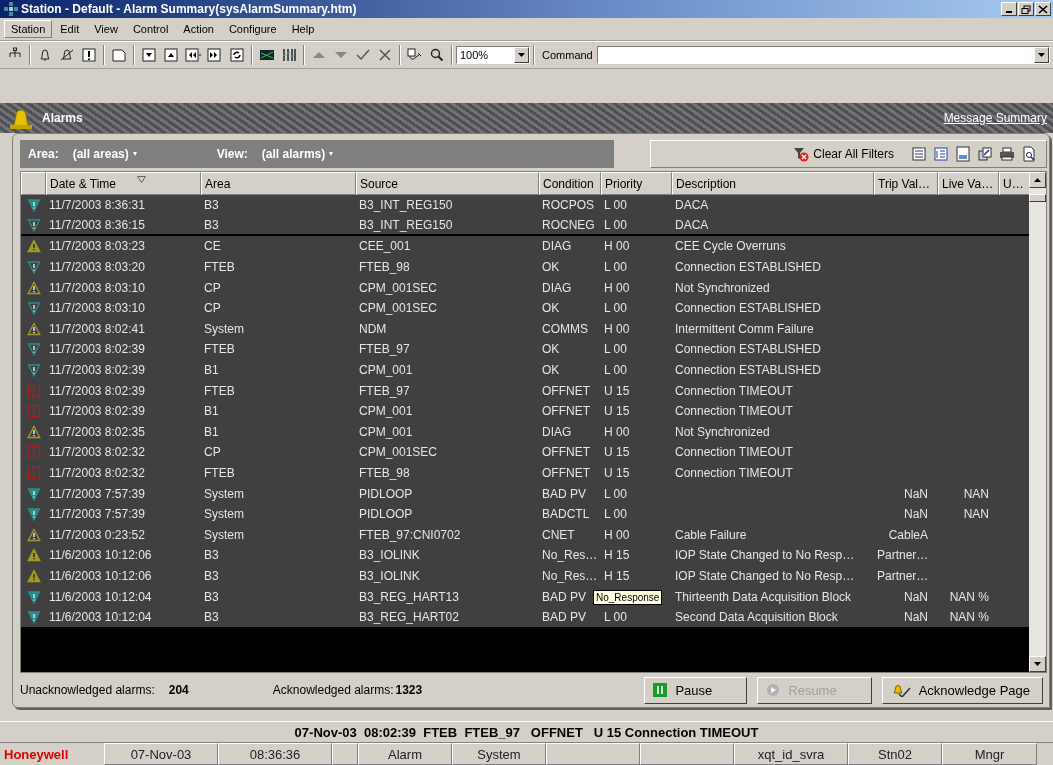 The image size is (1053, 765). I want to click on alarm-row: 11/7/2003 8:02:39 FTEB FTEB_97 OFFNET U 15 Connection TIMEOUT, so click(526, 390).